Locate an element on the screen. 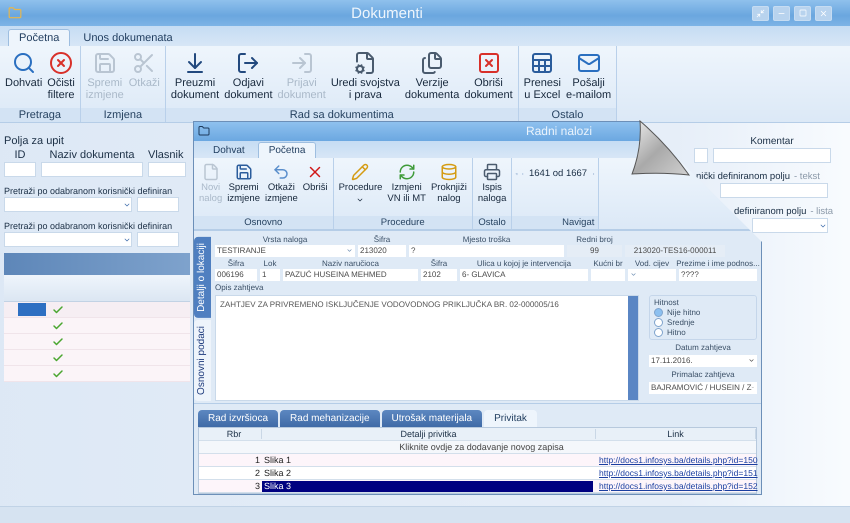  ribbon-button: Odjavi dokument is located at coordinates (248, 76).